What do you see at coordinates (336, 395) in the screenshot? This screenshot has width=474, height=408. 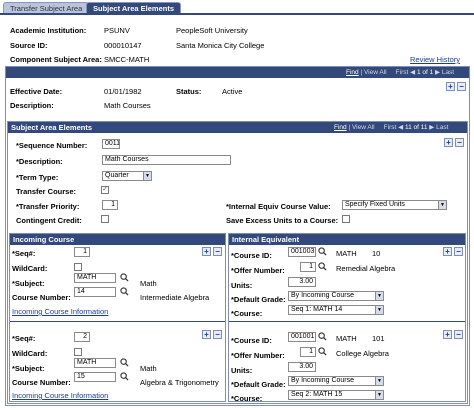 I see `internal-2-course-select: Seq 2: MATH 15 ▼` at bounding box center [336, 395].